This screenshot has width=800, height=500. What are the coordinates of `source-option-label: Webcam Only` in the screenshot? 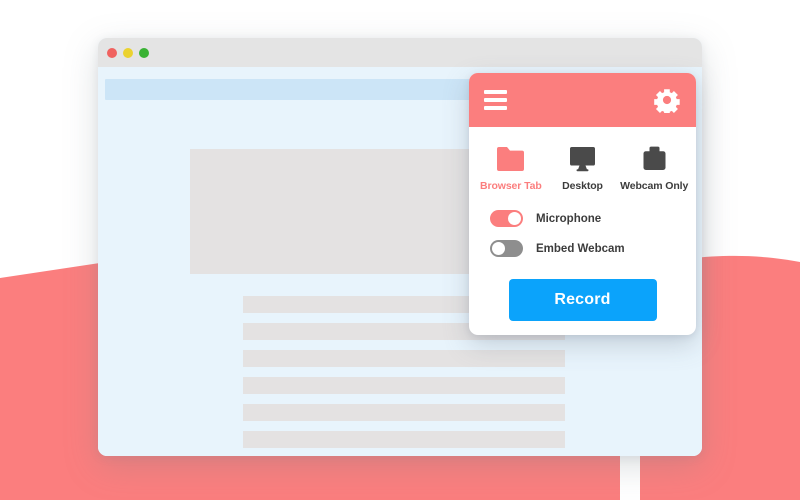 It's located at (654, 186).